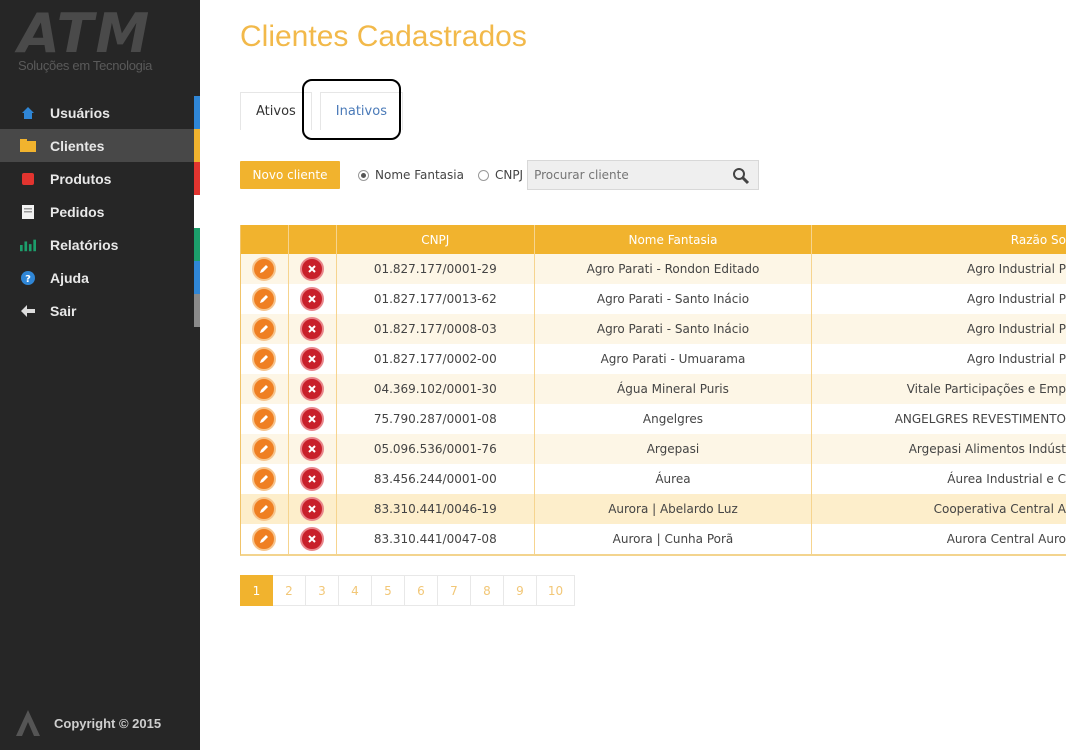 The width and height of the screenshot is (1066, 750). I want to click on page-title: Clientes Cadastrados, so click(383, 36).